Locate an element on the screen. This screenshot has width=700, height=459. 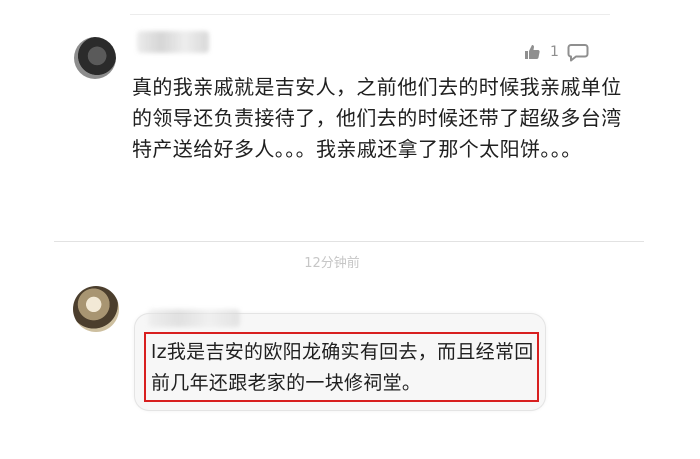
like-count: 1 is located at coordinates (554, 52).